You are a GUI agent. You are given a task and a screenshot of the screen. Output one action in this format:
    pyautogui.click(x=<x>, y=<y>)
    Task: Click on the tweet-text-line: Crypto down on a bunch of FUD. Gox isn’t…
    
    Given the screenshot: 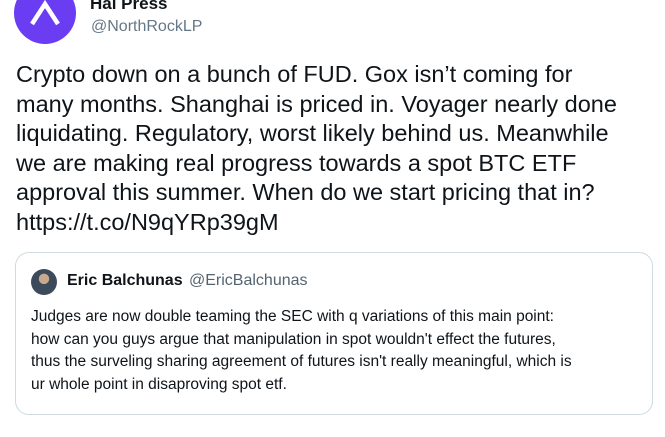 What is the action you would take?
    pyautogui.click(x=294, y=74)
    